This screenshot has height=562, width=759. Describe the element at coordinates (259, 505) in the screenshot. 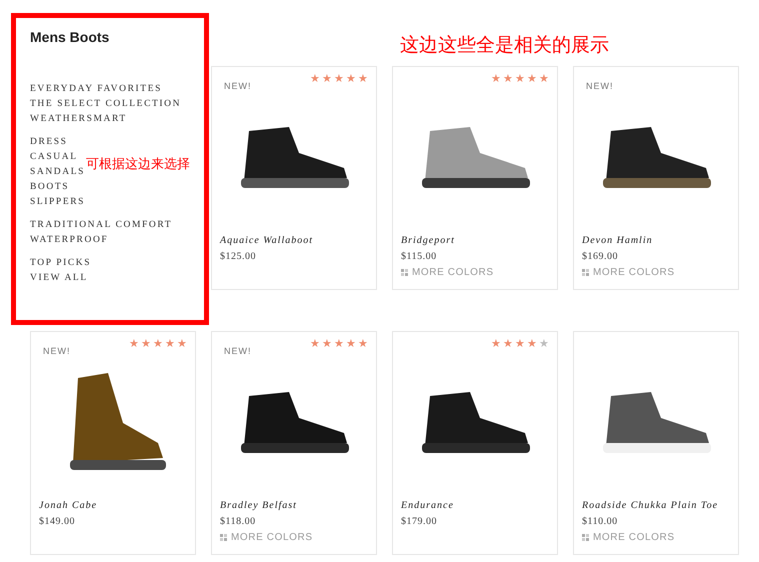

I see `product-name: Bradley Belfast` at that location.